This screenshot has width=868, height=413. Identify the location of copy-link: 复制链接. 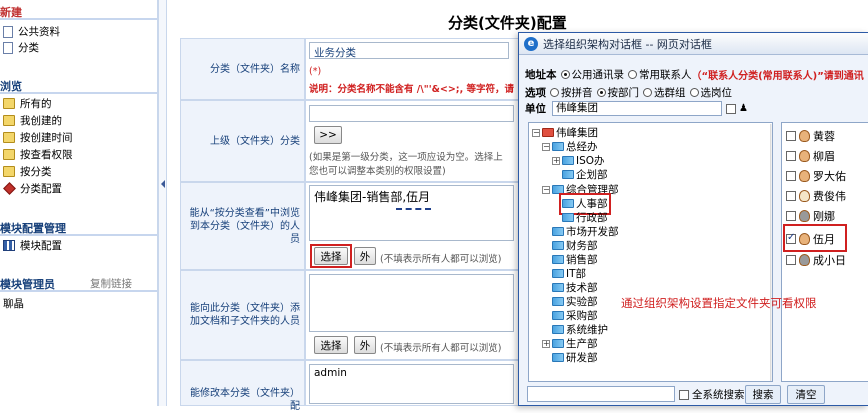
(111, 283).